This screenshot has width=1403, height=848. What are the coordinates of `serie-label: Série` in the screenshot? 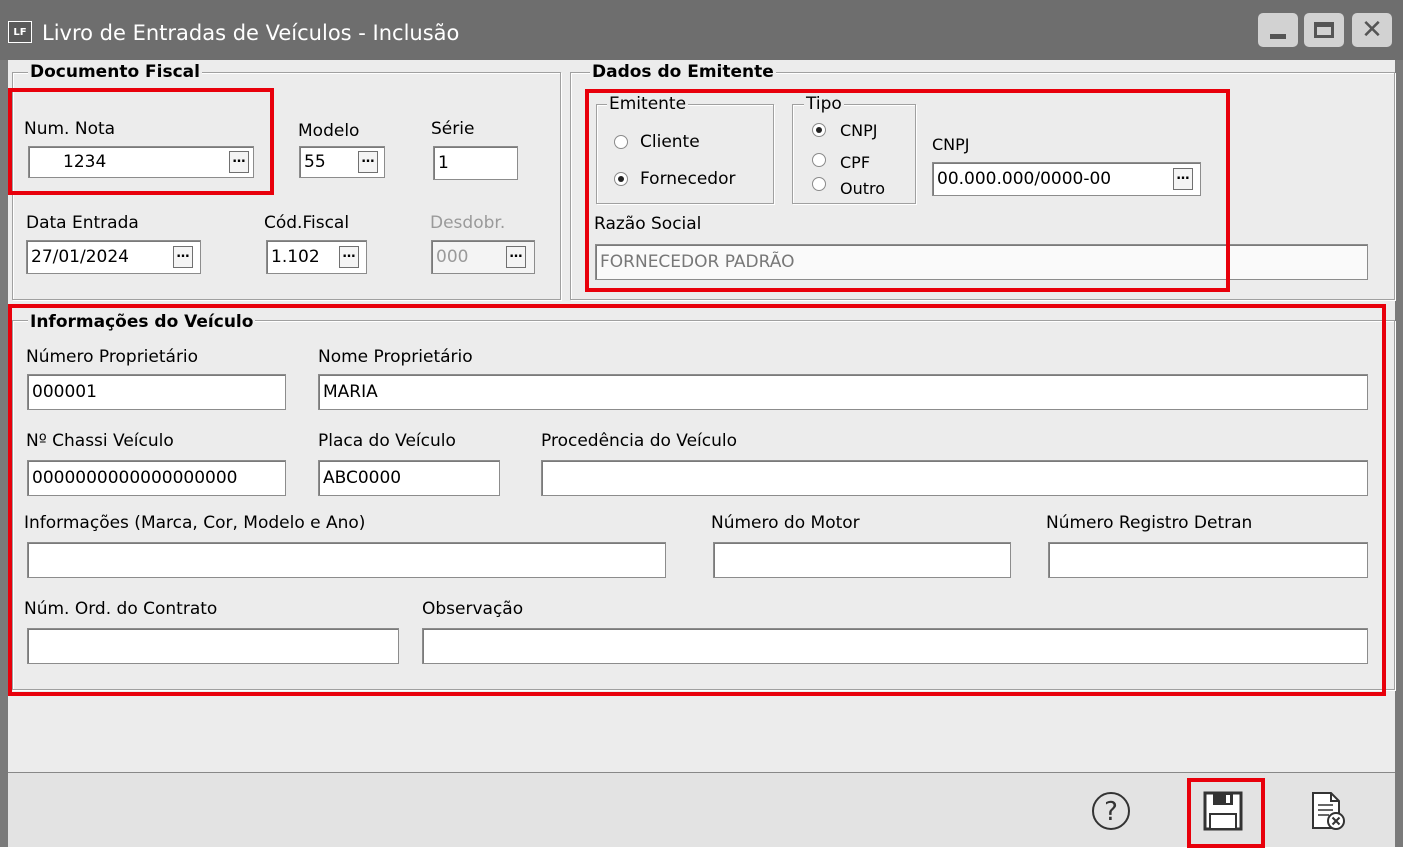 It's located at (453, 129).